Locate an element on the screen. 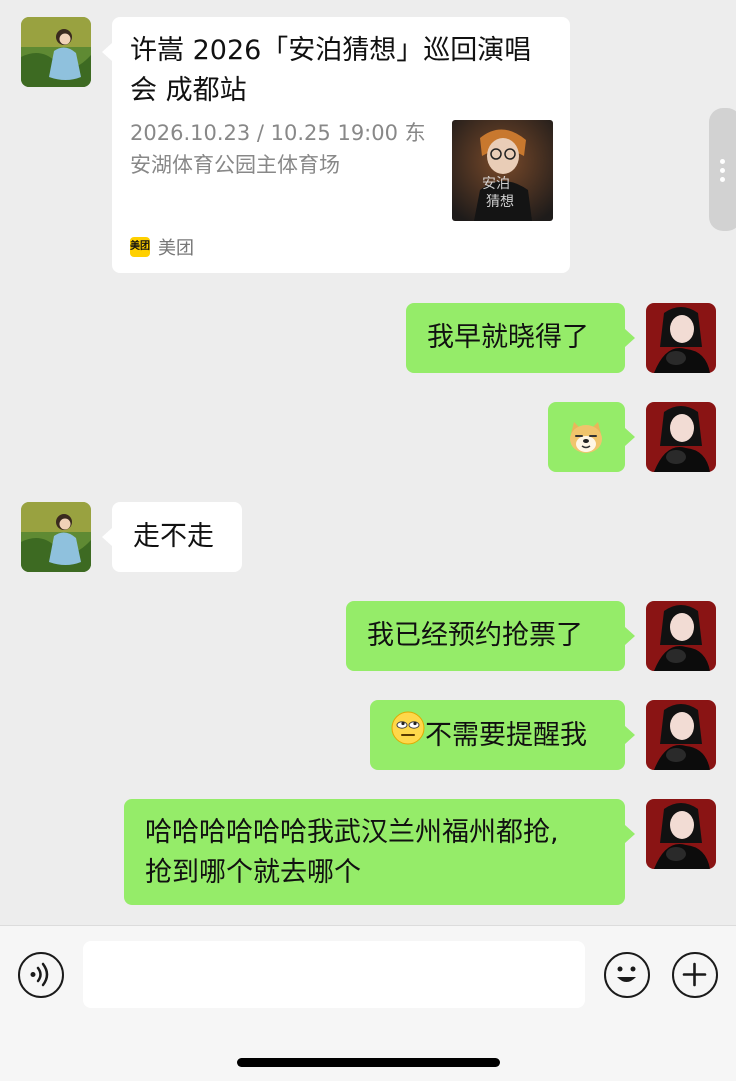  message-text: 不需要提醒我 is located at coordinates (506, 735).